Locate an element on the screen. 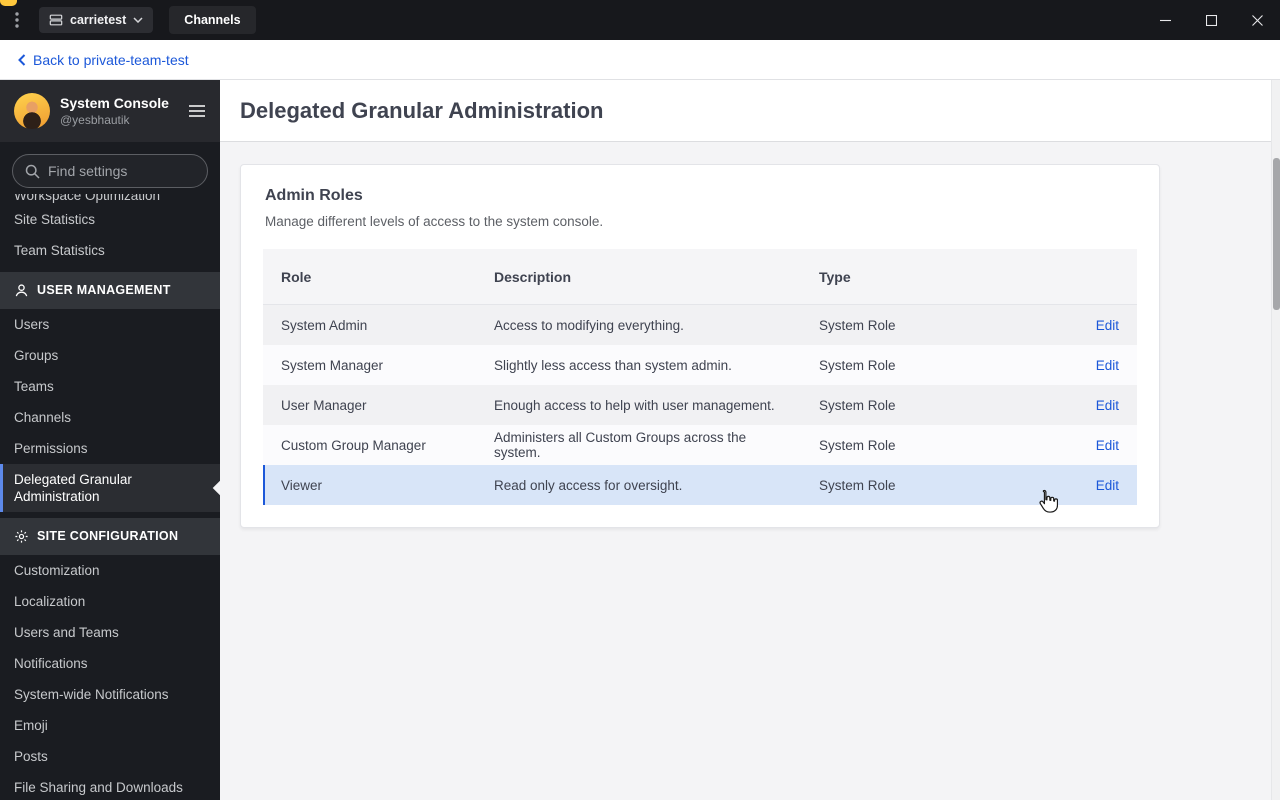 This screenshot has width=1280, height=800. sidebar-section-site-configuration: SITE CONFIGURATION is located at coordinates (110, 536).